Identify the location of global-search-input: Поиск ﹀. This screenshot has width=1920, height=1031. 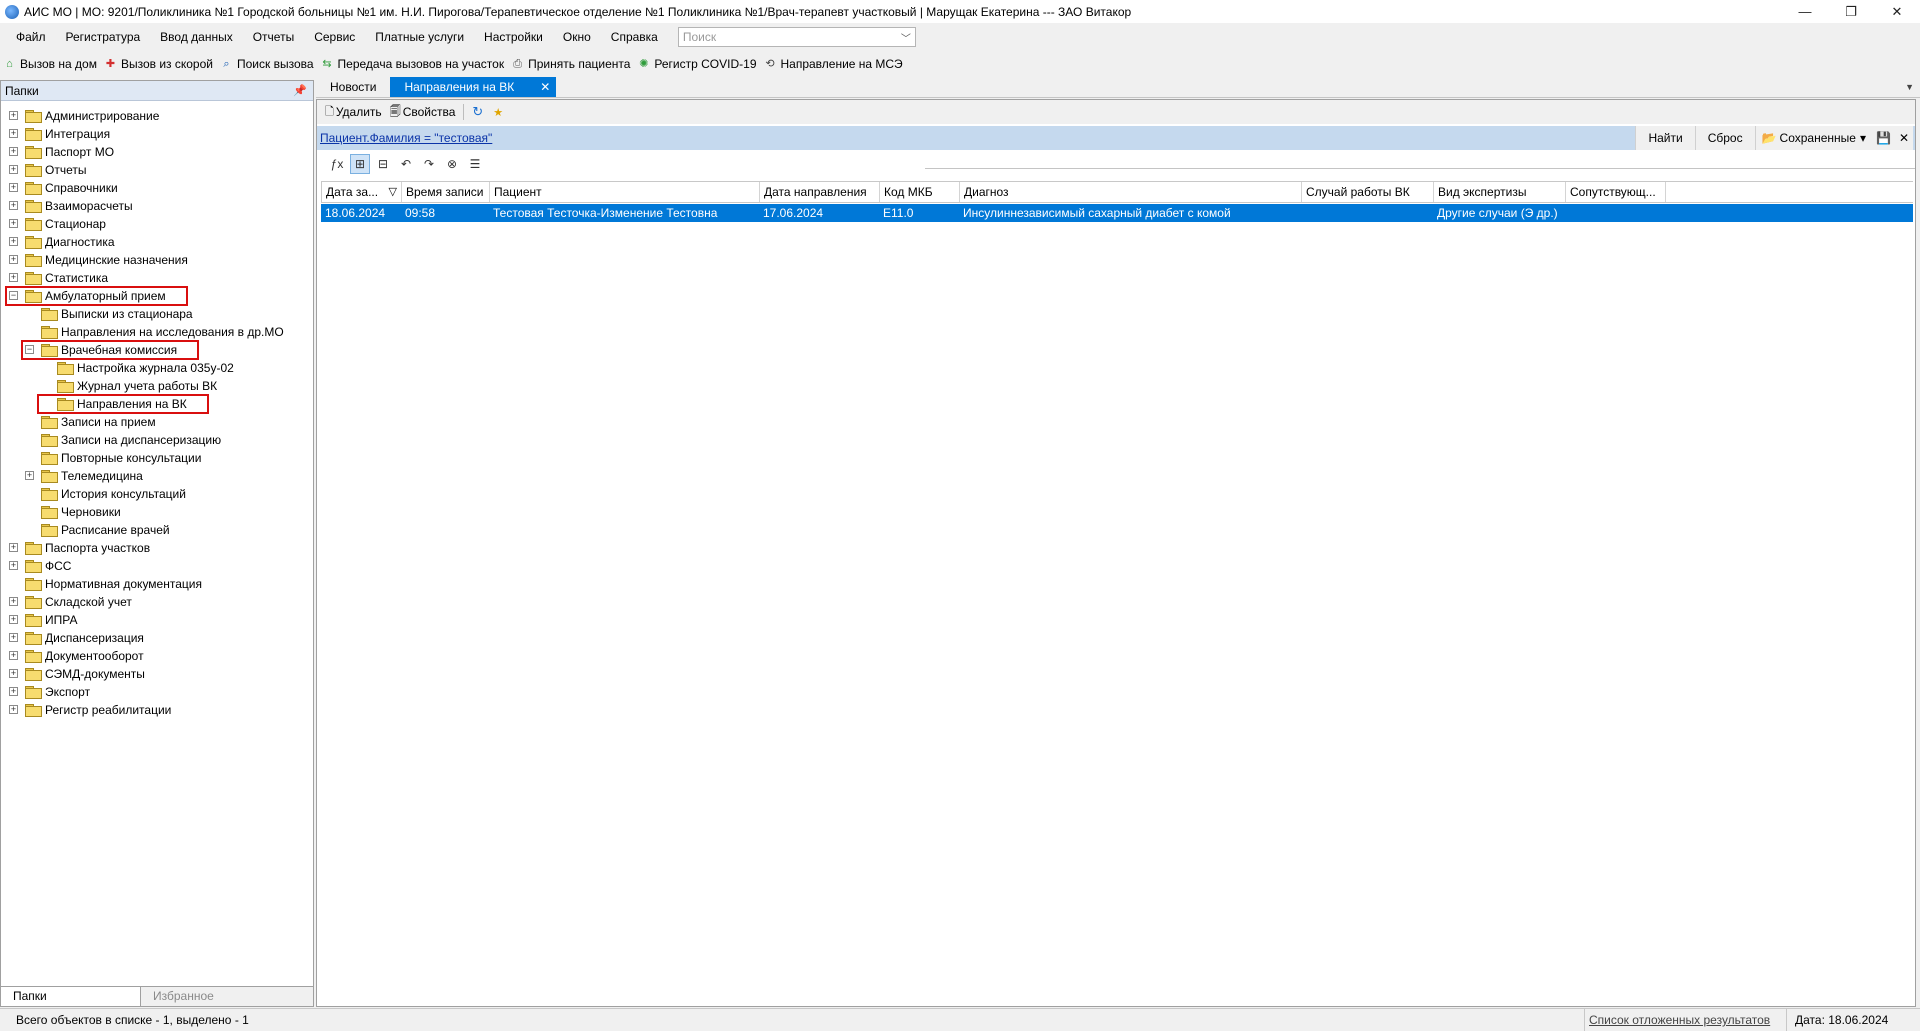
(796, 37).